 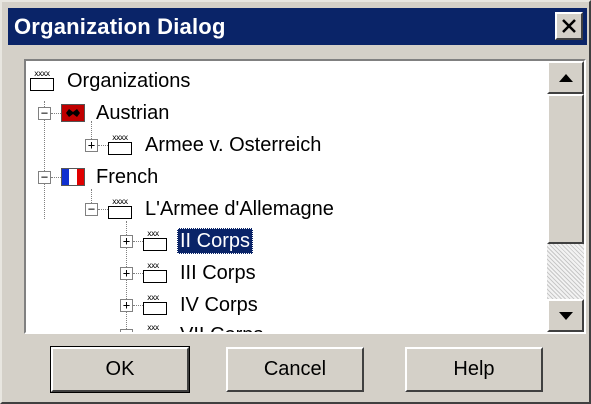 I want to click on tree-root-label: Organizations, so click(x=129, y=81).